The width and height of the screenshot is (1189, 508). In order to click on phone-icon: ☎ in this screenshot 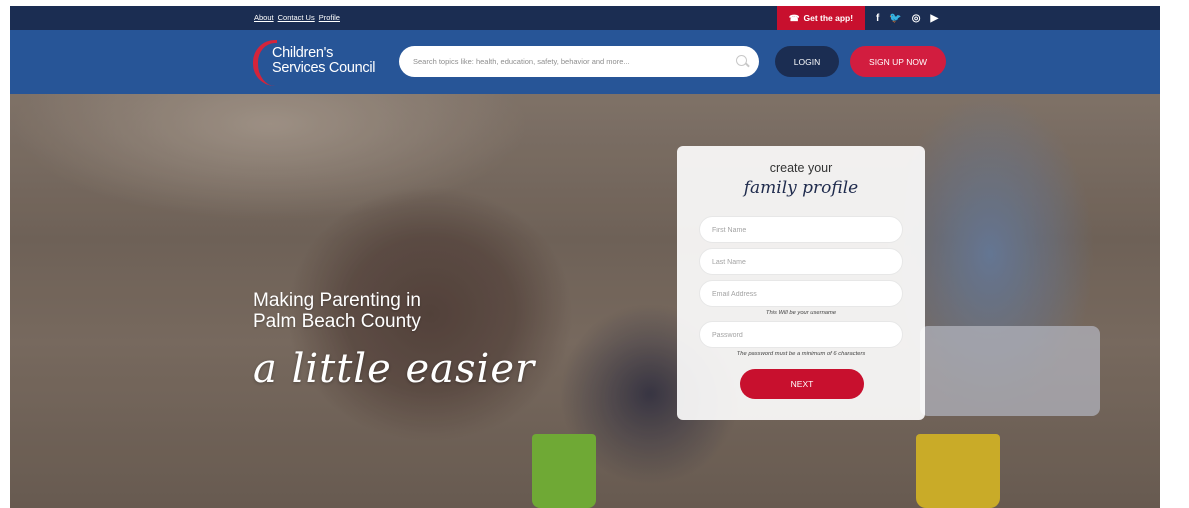, I will do `click(794, 17)`.